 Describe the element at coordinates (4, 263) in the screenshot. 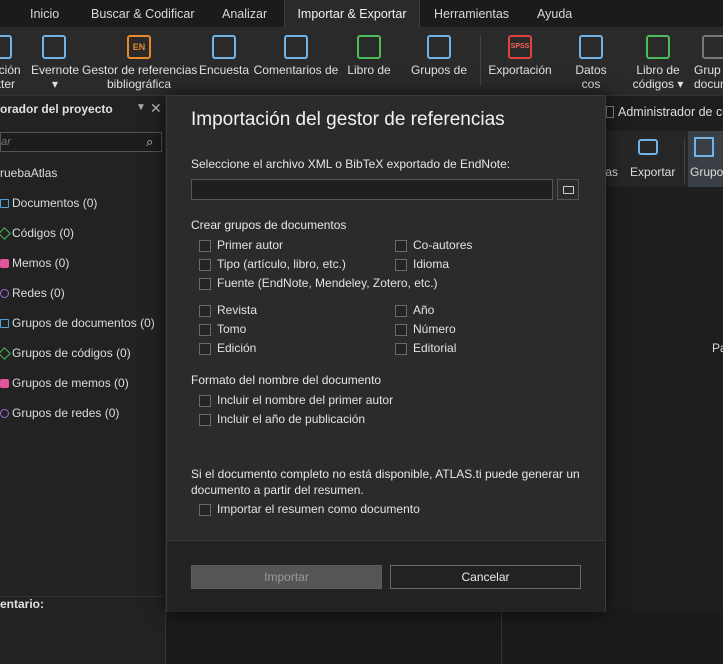

I see `memo-icon` at that location.